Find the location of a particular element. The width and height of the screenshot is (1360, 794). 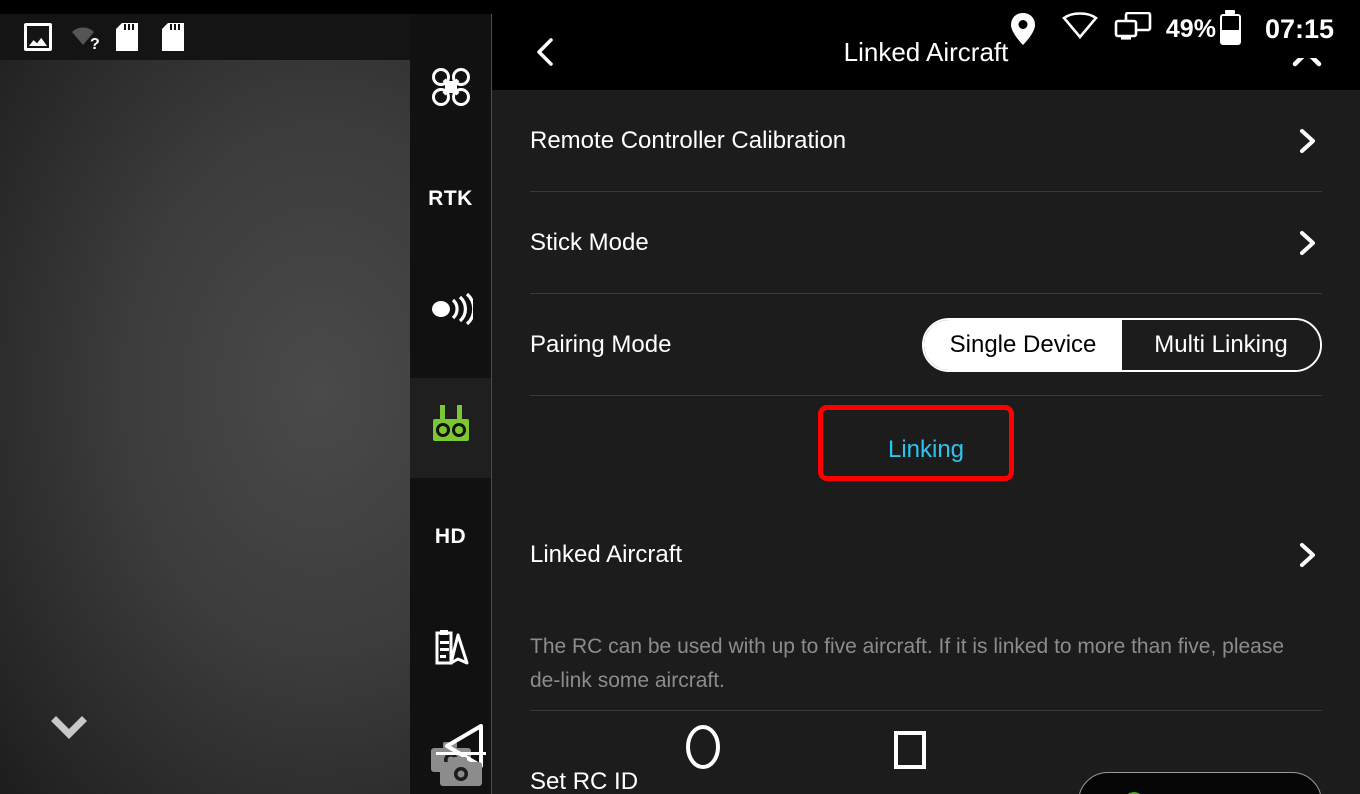

sidebar-item-label: RTK is located at coordinates (450, 198).